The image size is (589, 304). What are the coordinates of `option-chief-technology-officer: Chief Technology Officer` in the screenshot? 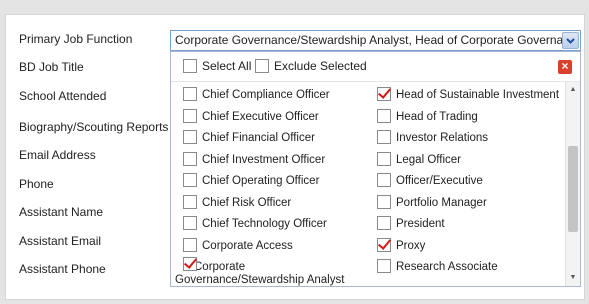 It's located at (255, 223).